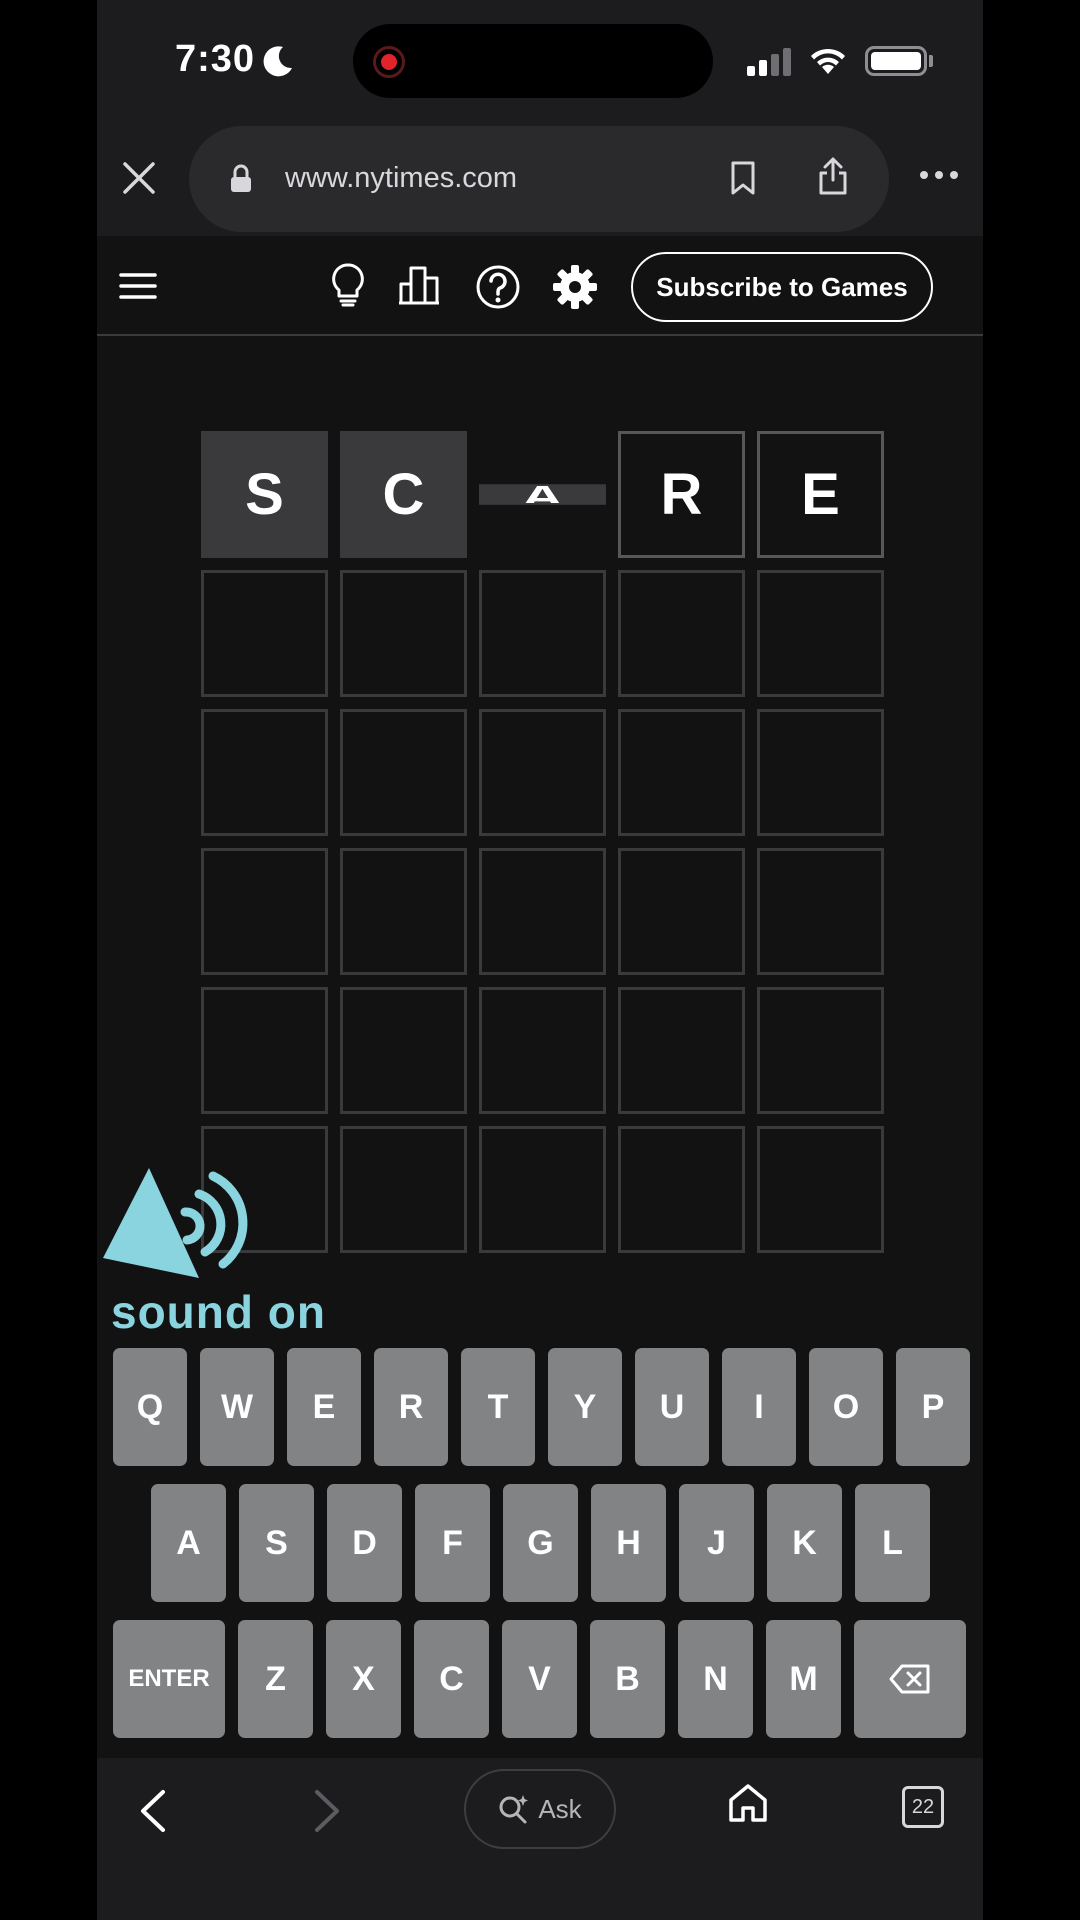  What do you see at coordinates (892, 1543) in the screenshot?
I see `key-l: L` at bounding box center [892, 1543].